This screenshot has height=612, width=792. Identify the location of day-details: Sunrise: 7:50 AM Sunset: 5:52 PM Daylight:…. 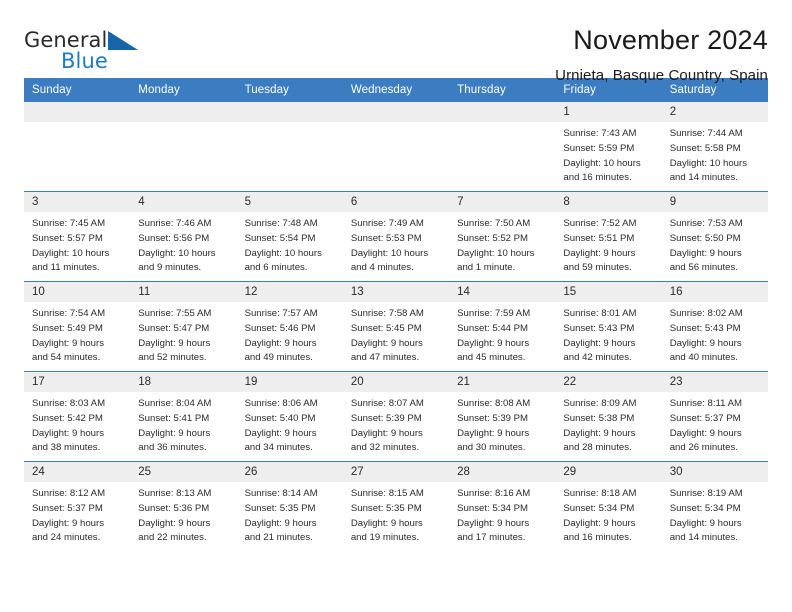
(502, 244).